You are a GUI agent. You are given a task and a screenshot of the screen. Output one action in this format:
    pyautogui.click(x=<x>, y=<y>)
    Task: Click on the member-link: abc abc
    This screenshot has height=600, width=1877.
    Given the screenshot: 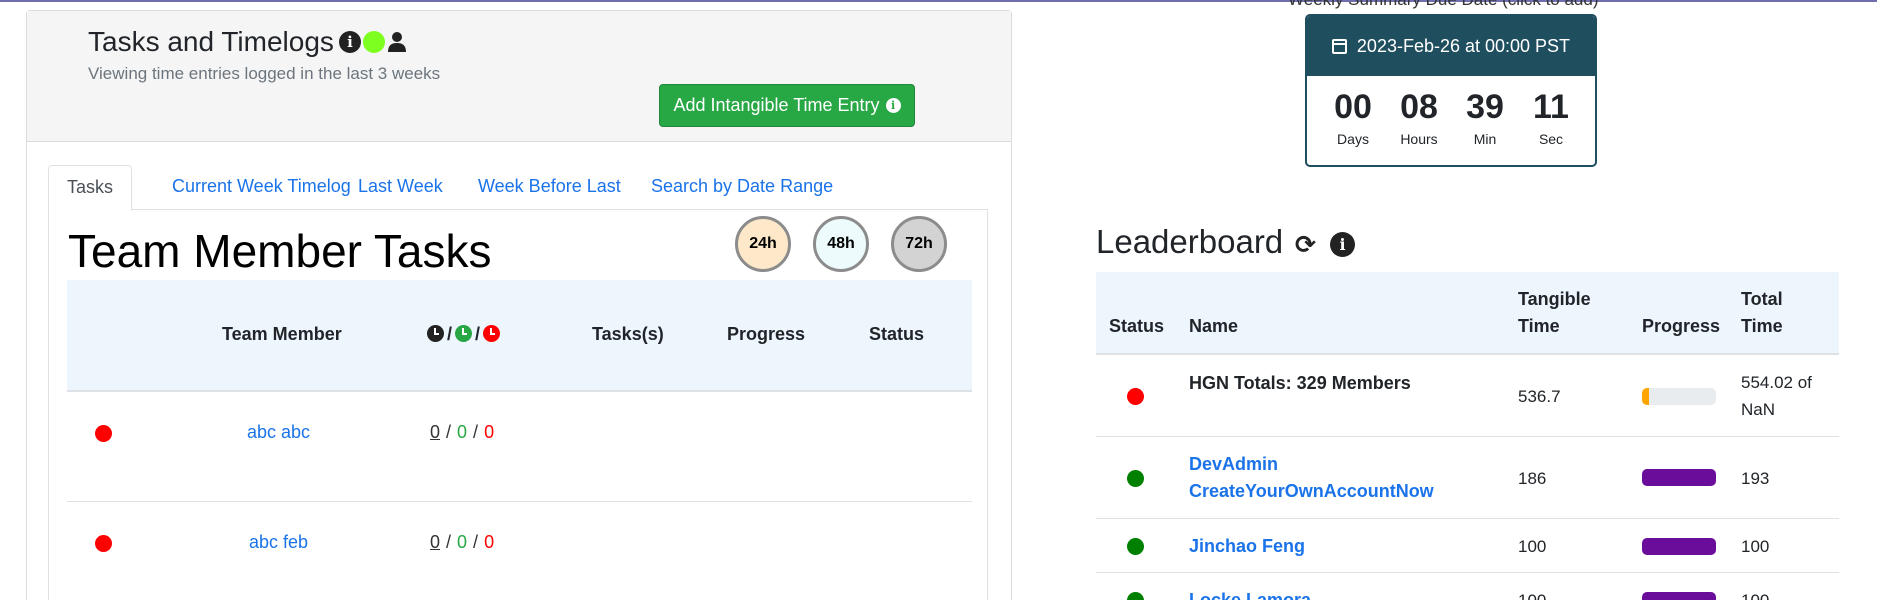 What is the action you would take?
    pyautogui.click(x=278, y=432)
    